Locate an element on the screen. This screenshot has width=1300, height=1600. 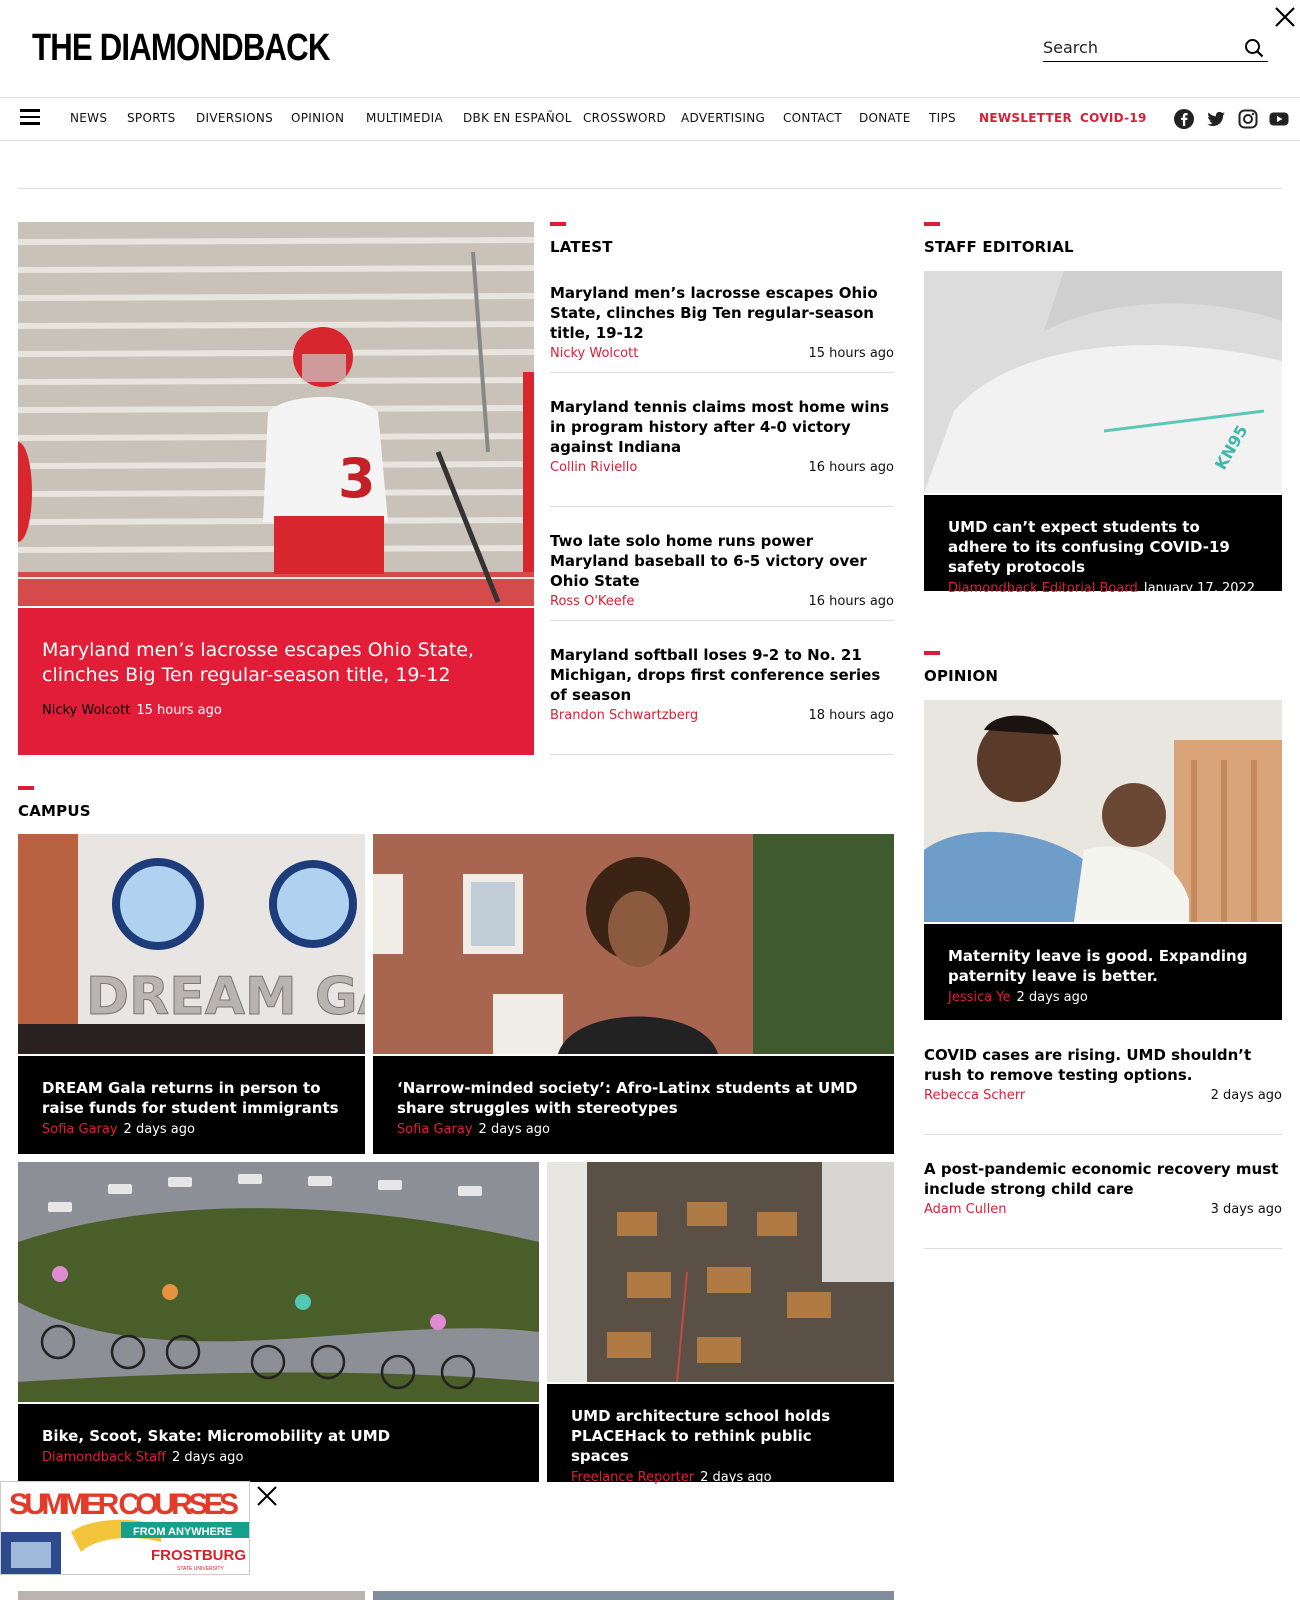
campus-card-headline: Bike, Scoot, Skate: Micromobility at UMD is located at coordinates (278, 1436).